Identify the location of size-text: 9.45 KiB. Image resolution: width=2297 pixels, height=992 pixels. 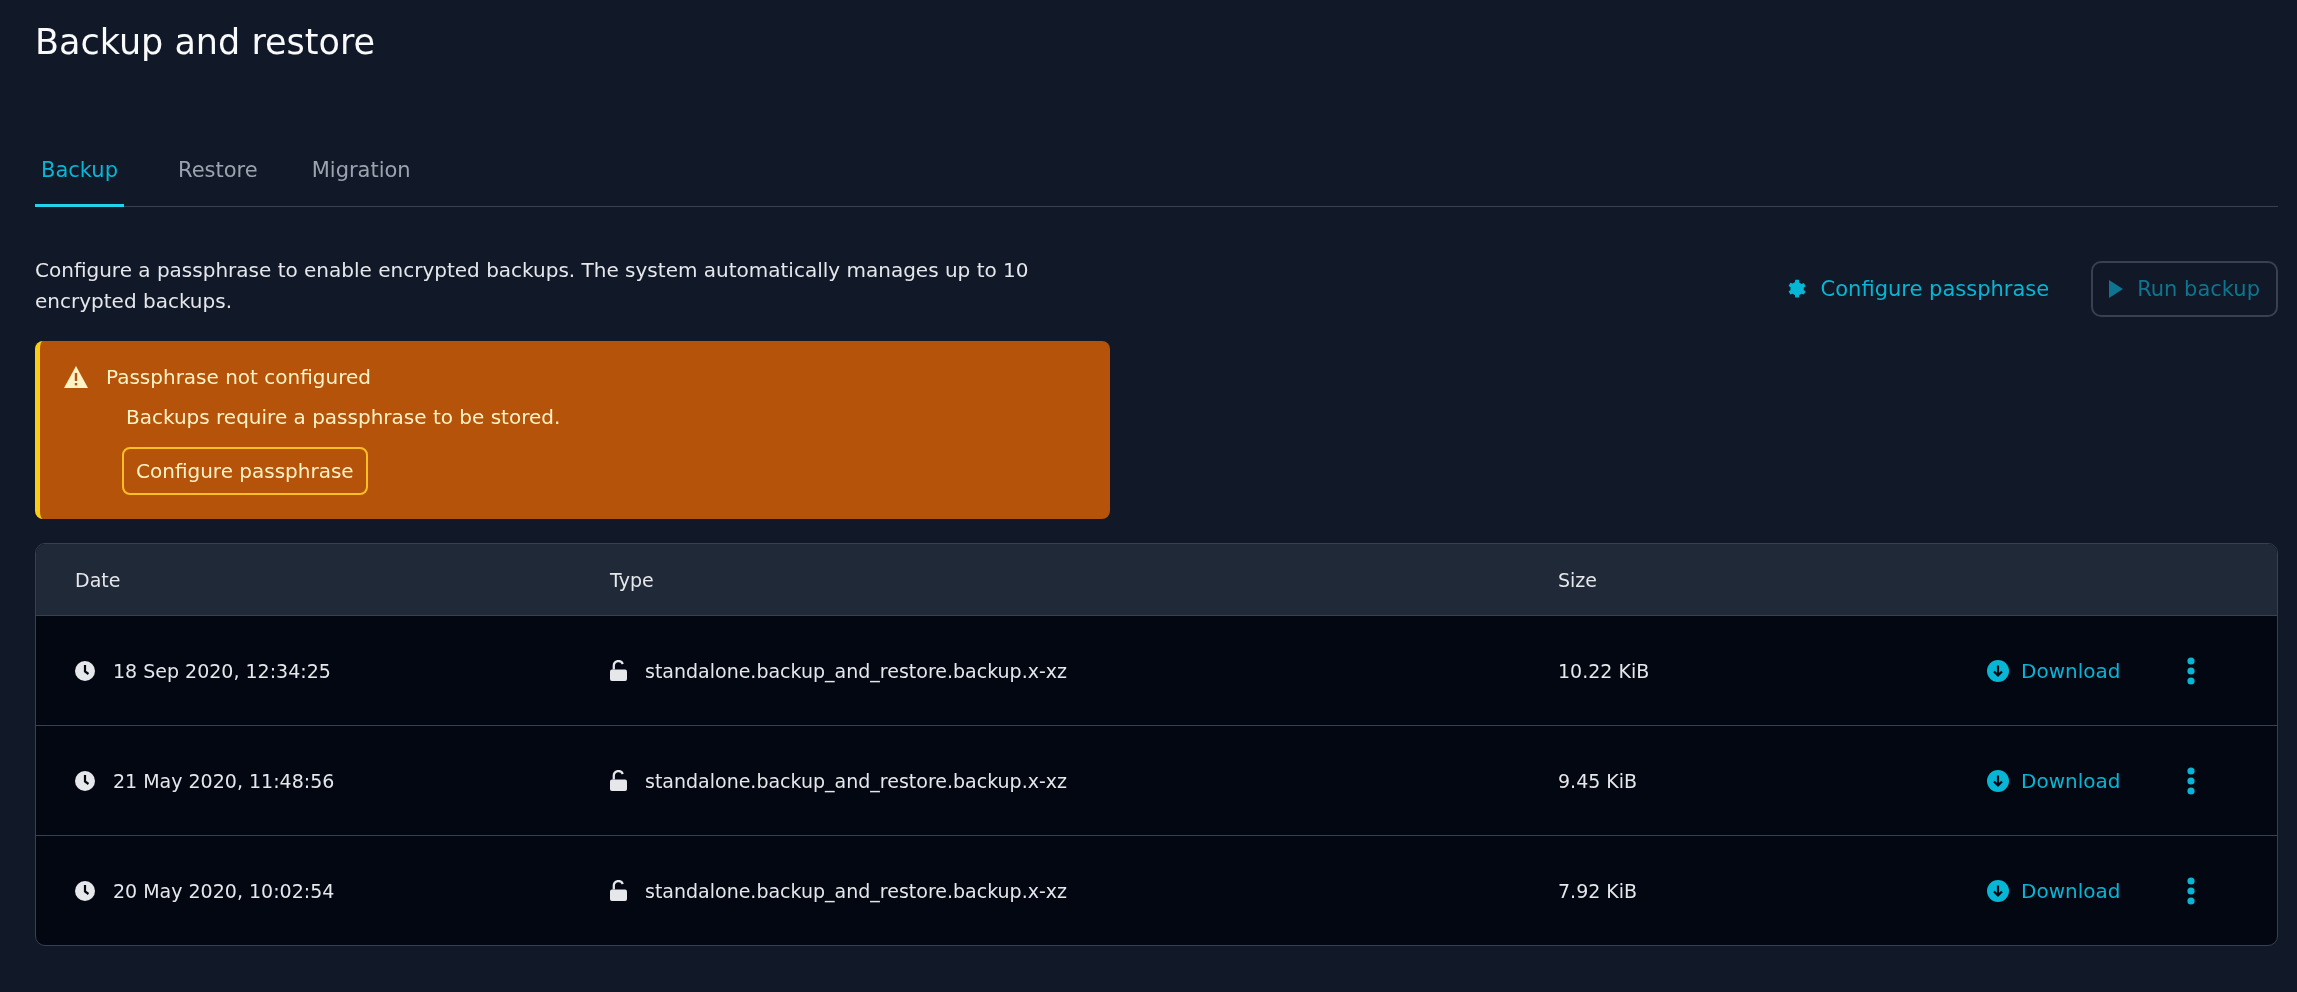
(1598, 780).